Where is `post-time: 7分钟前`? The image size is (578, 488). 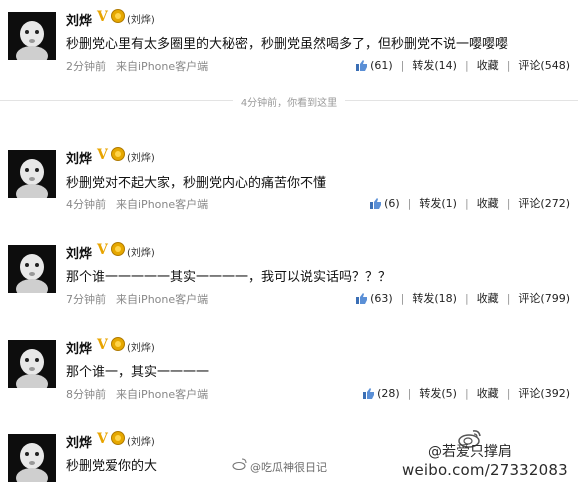
post-time: 7分钟前 is located at coordinates (86, 299).